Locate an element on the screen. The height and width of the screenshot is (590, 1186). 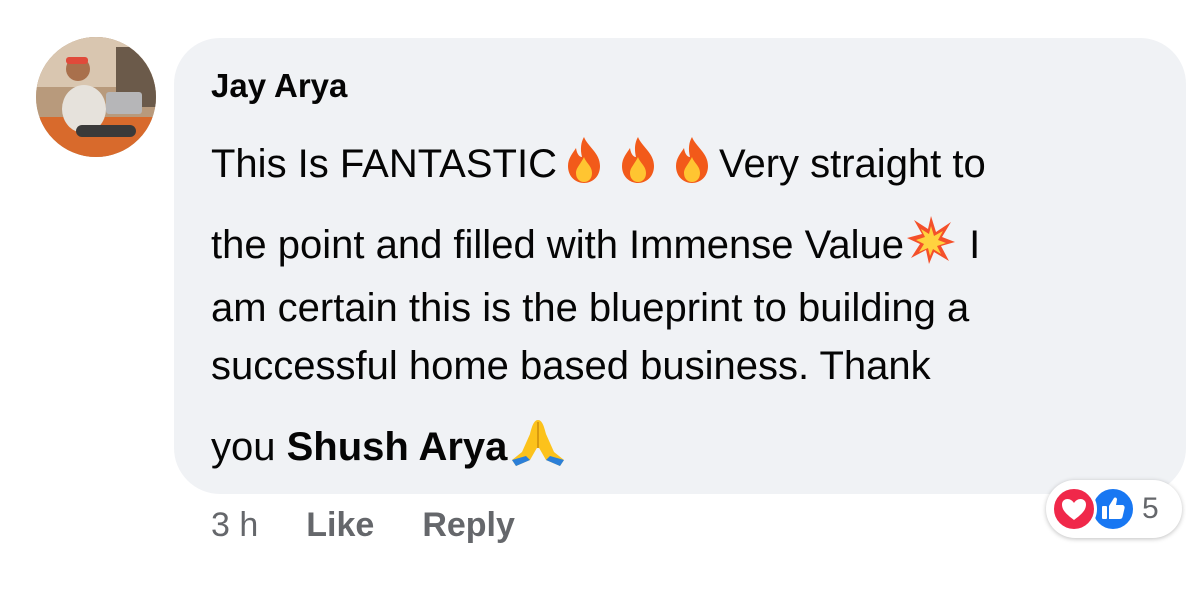
comment-line-5: you Shush Arya is located at coordinates (390, 448).